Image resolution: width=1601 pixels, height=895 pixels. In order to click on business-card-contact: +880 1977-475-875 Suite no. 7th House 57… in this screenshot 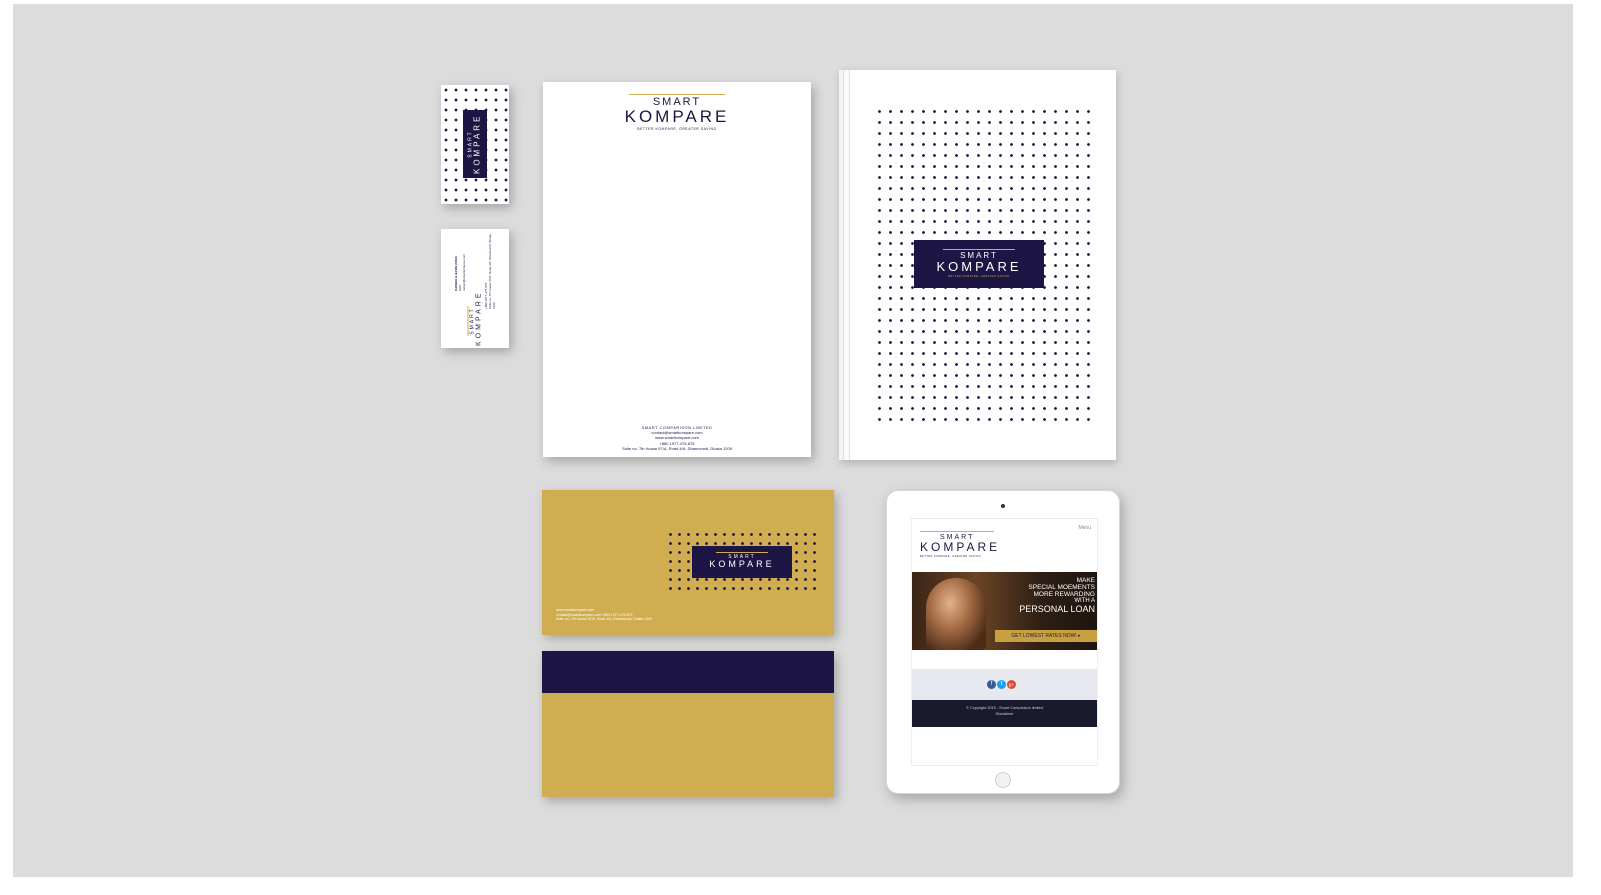, I will do `click(494, 271)`.